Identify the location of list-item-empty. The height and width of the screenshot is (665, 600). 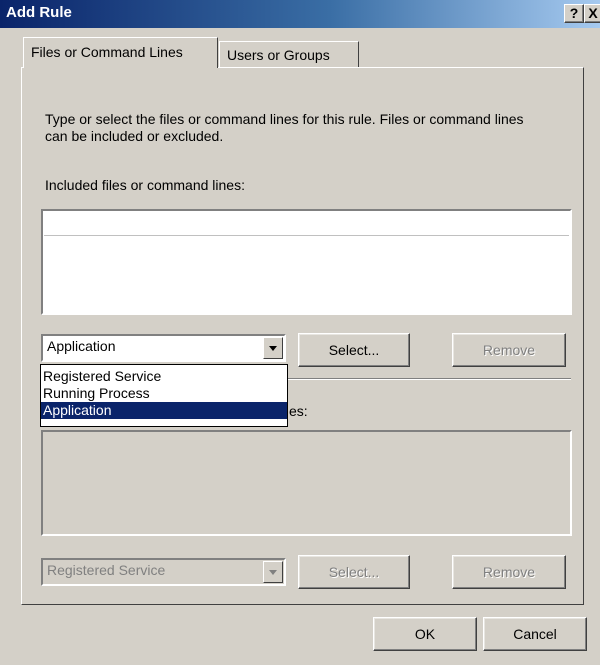
(306, 235).